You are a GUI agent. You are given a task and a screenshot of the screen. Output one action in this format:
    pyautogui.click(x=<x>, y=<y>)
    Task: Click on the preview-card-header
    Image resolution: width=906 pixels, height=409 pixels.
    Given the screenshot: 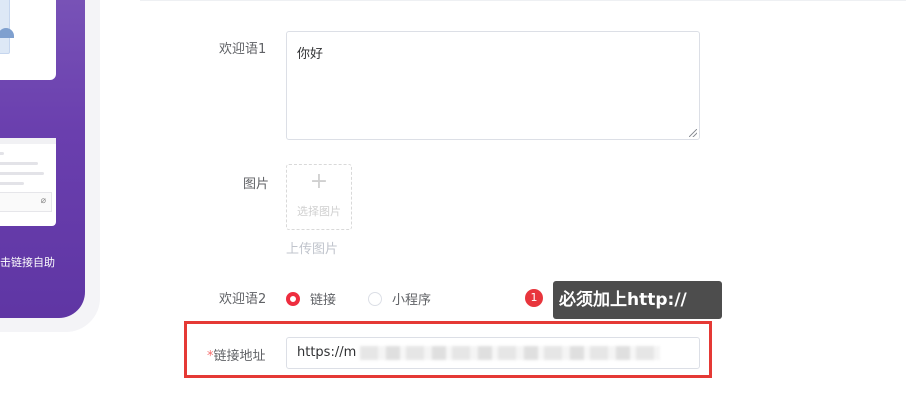 What is the action you would take?
    pyautogui.click(x=28, y=141)
    